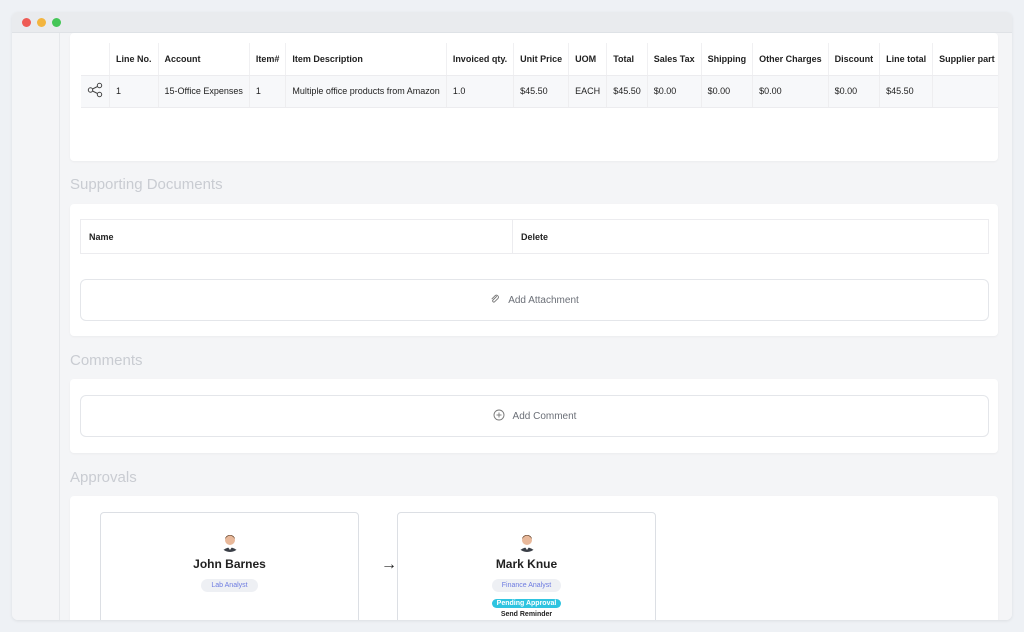  What do you see at coordinates (512, 22) in the screenshot?
I see `window-titlebar` at bounding box center [512, 22].